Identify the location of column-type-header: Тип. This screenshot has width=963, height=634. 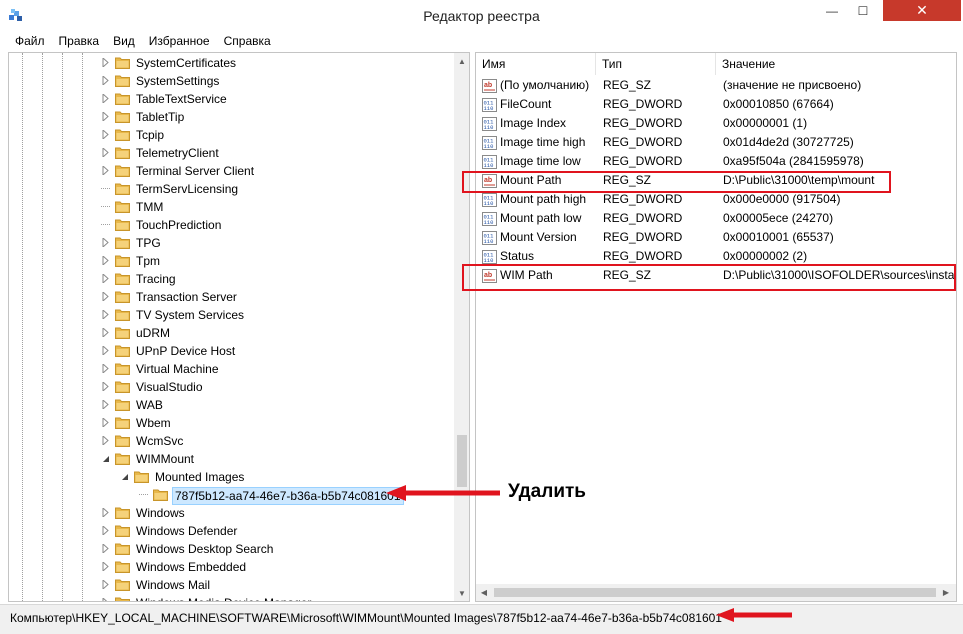
(656, 64).